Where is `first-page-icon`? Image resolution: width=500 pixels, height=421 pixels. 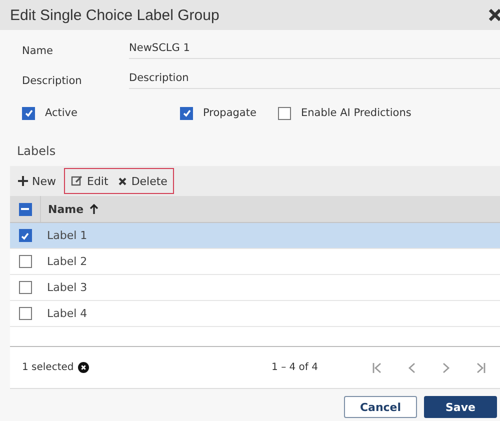
first-page-icon is located at coordinates (377, 368).